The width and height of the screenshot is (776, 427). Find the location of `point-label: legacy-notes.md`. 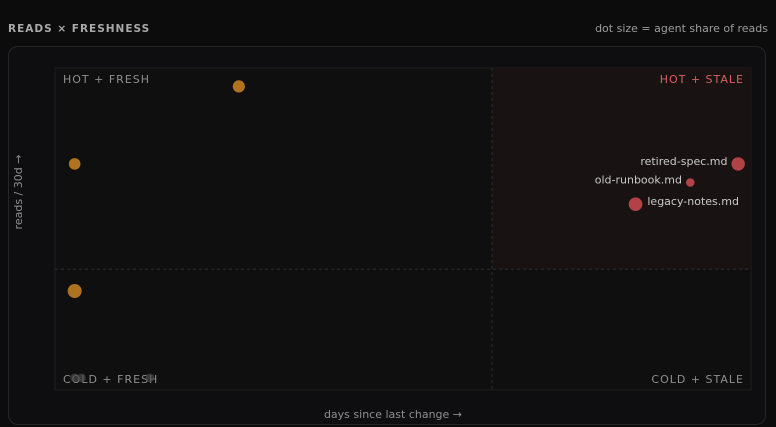

point-label: legacy-notes.md is located at coordinates (693, 201).